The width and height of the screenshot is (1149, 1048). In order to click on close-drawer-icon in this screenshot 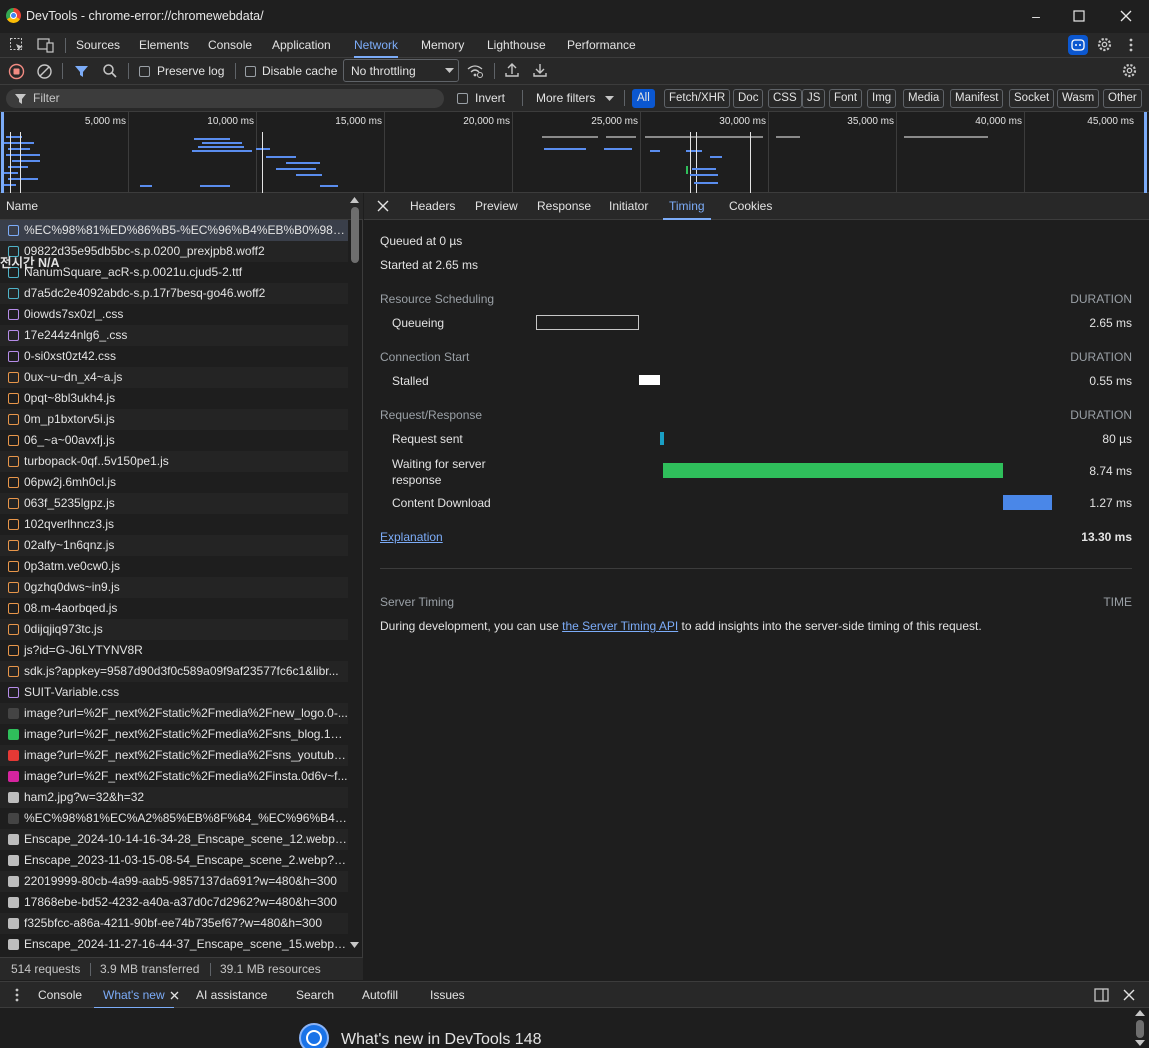, I will do `click(1129, 995)`.